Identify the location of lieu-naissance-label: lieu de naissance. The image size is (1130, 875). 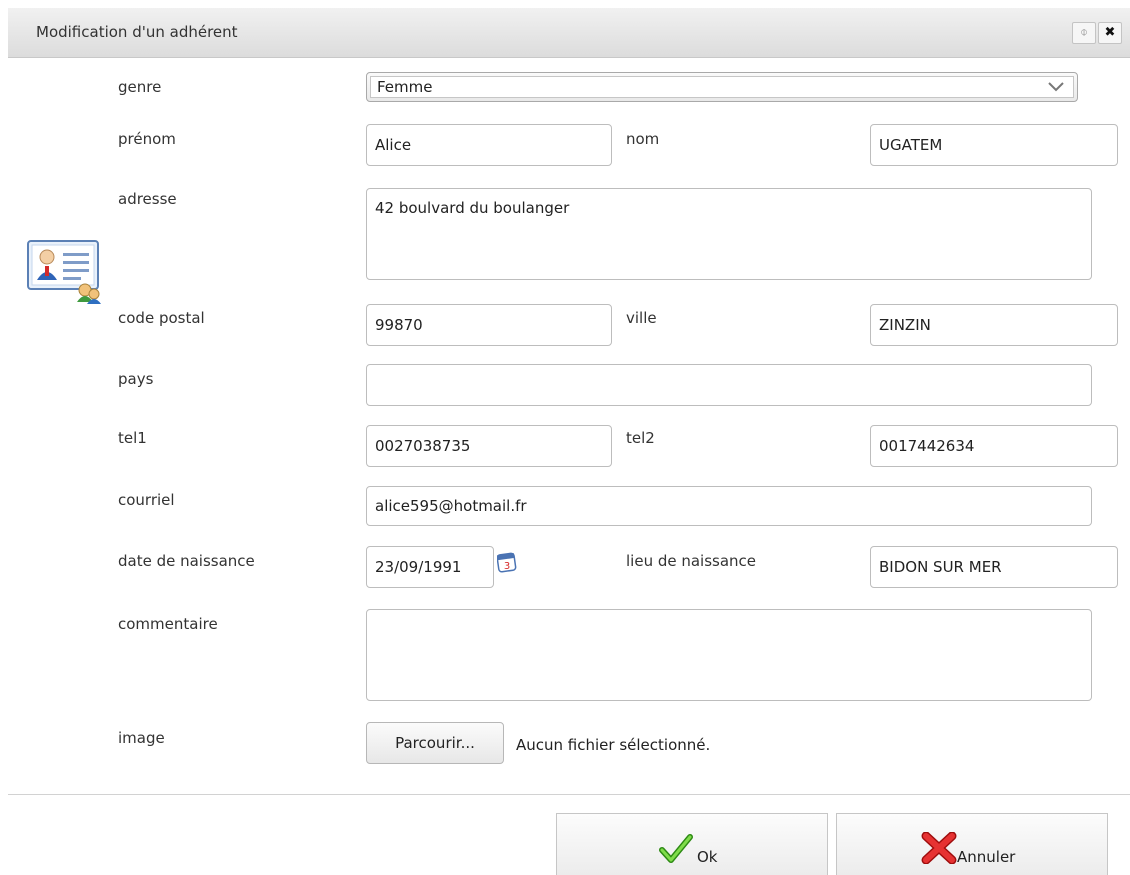
(691, 561).